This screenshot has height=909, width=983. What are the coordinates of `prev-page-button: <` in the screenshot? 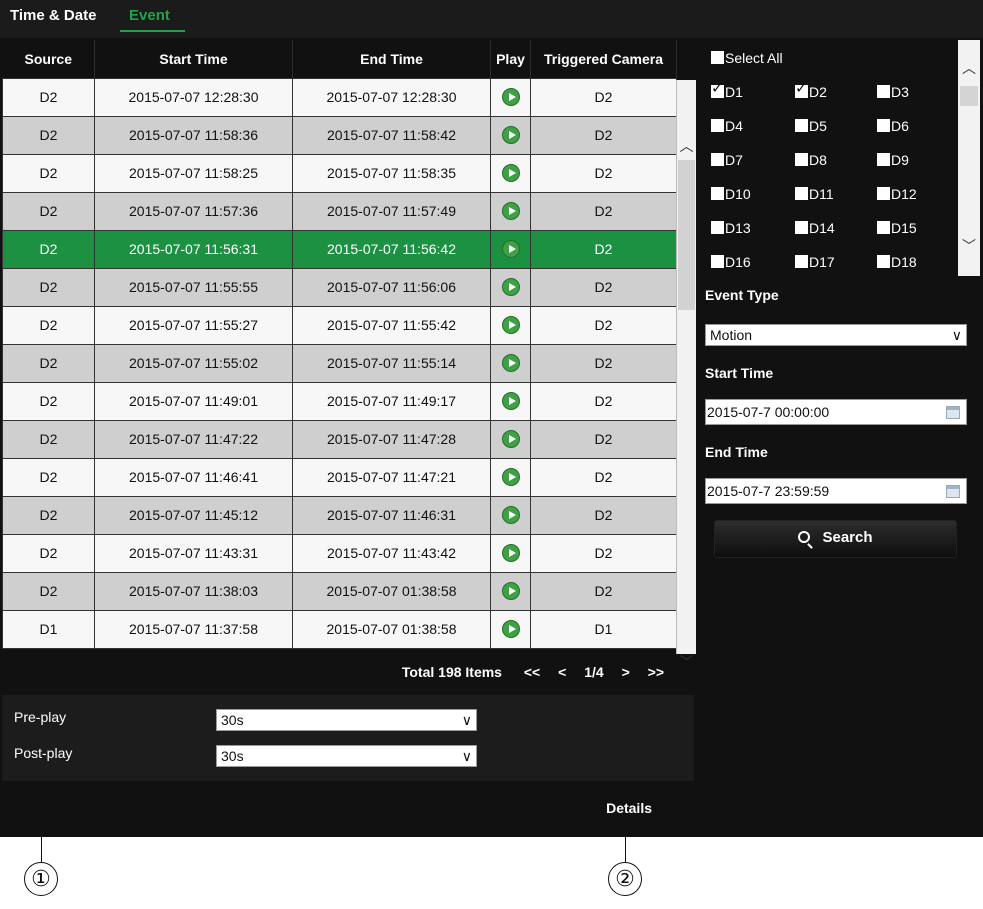 It's located at (562, 672).